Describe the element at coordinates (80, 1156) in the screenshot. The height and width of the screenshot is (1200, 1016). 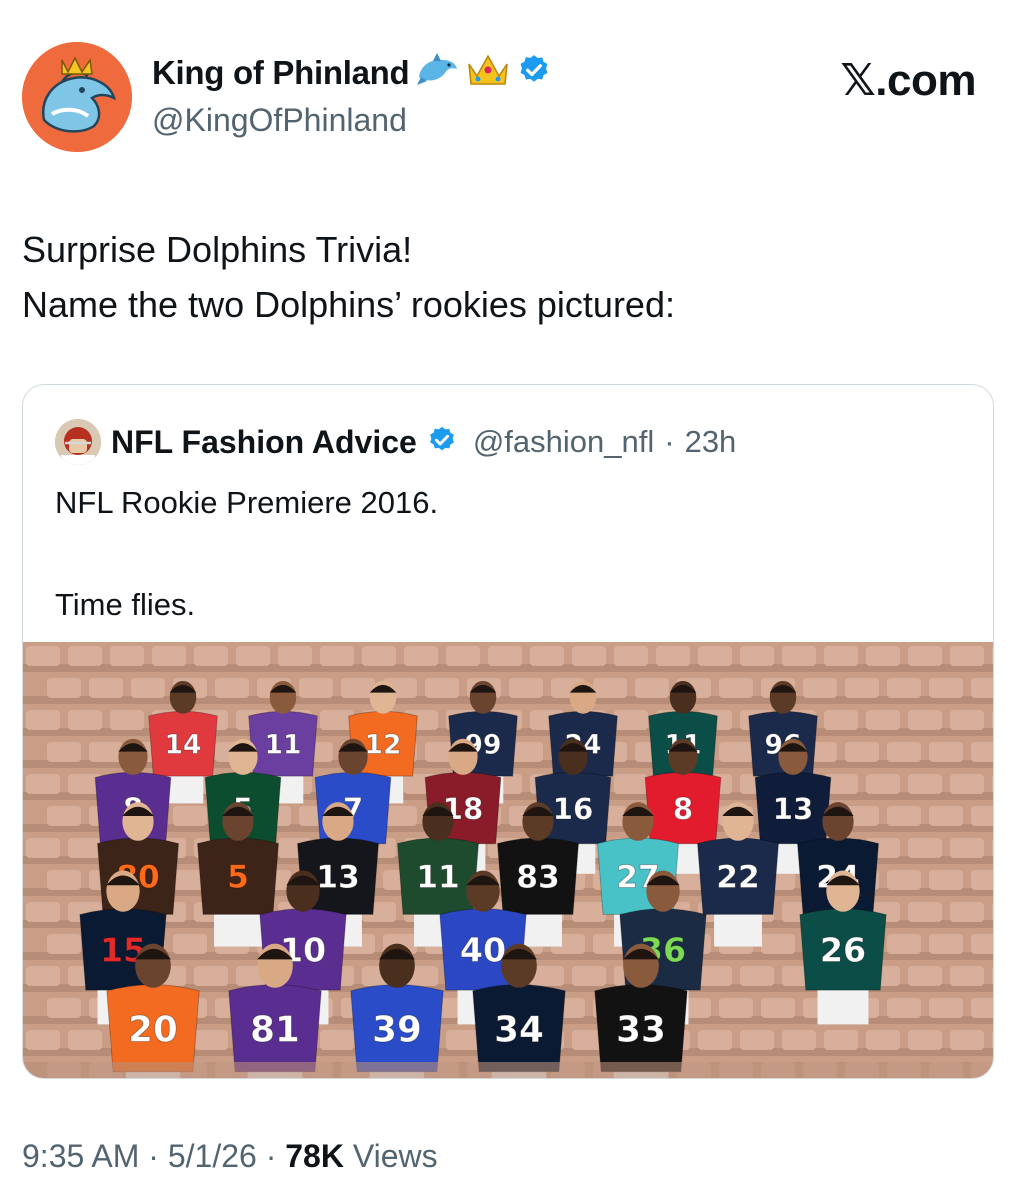
I see `tweet-time: 9:35 AM` at that location.